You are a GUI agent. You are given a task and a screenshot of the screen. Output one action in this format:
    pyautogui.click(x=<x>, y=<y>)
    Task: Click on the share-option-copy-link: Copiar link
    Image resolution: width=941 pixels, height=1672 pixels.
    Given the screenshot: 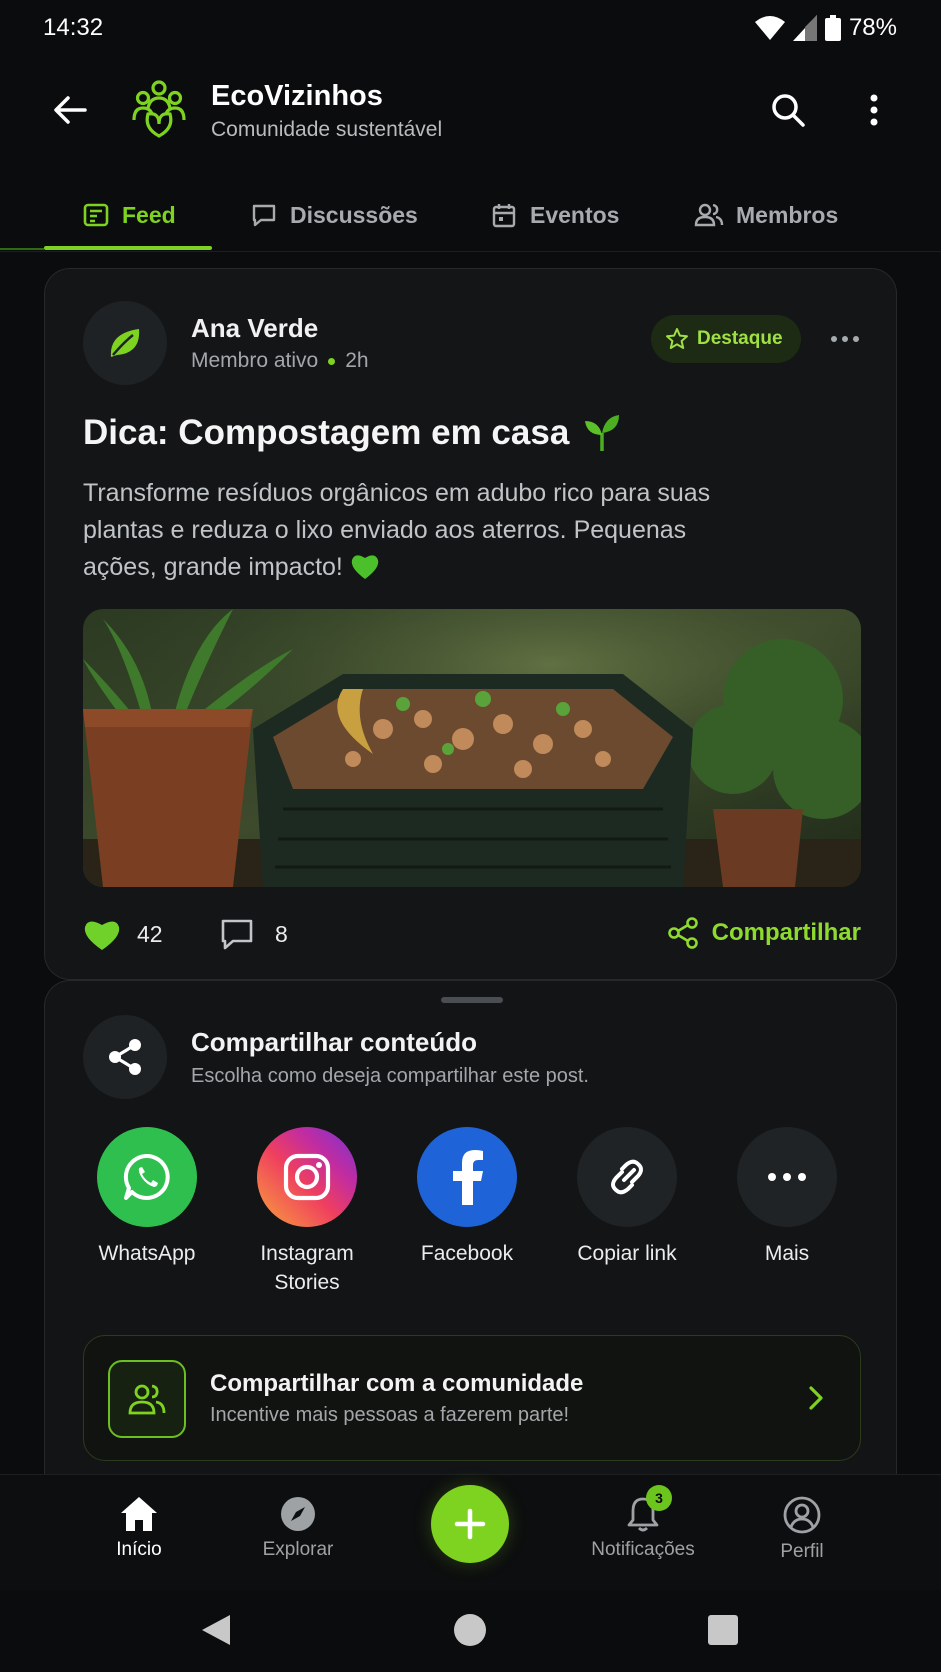 What is the action you would take?
    pyautogui.click(x=627, y=1197)
    